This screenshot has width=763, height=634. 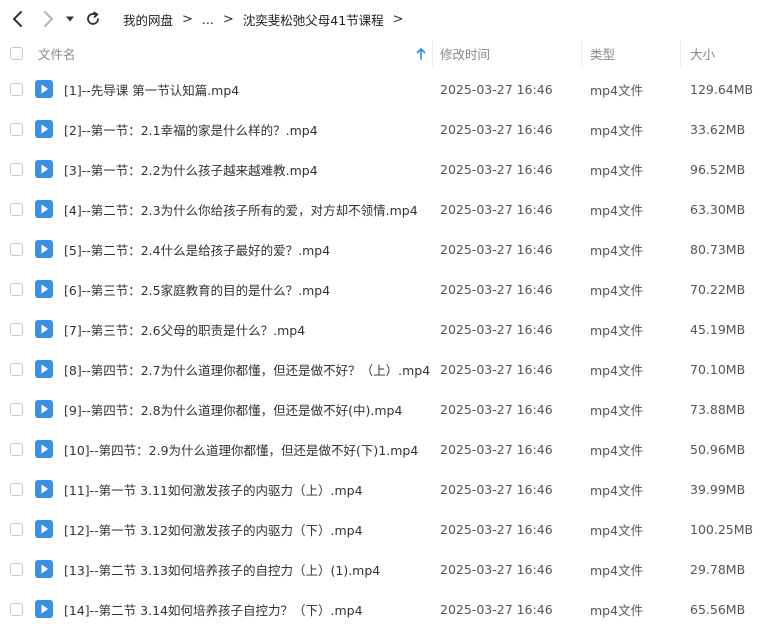 I want to click on breadcrumb: 我的网盘 > ... > 沈奕斐松弛父母41节课程 >, so click(x=268, y=19).